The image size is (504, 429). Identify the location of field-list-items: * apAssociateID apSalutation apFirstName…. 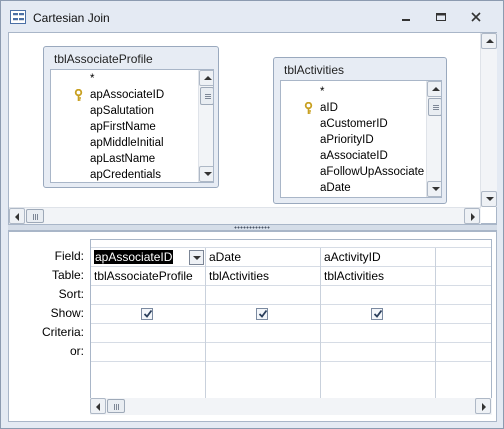
(132, 126).